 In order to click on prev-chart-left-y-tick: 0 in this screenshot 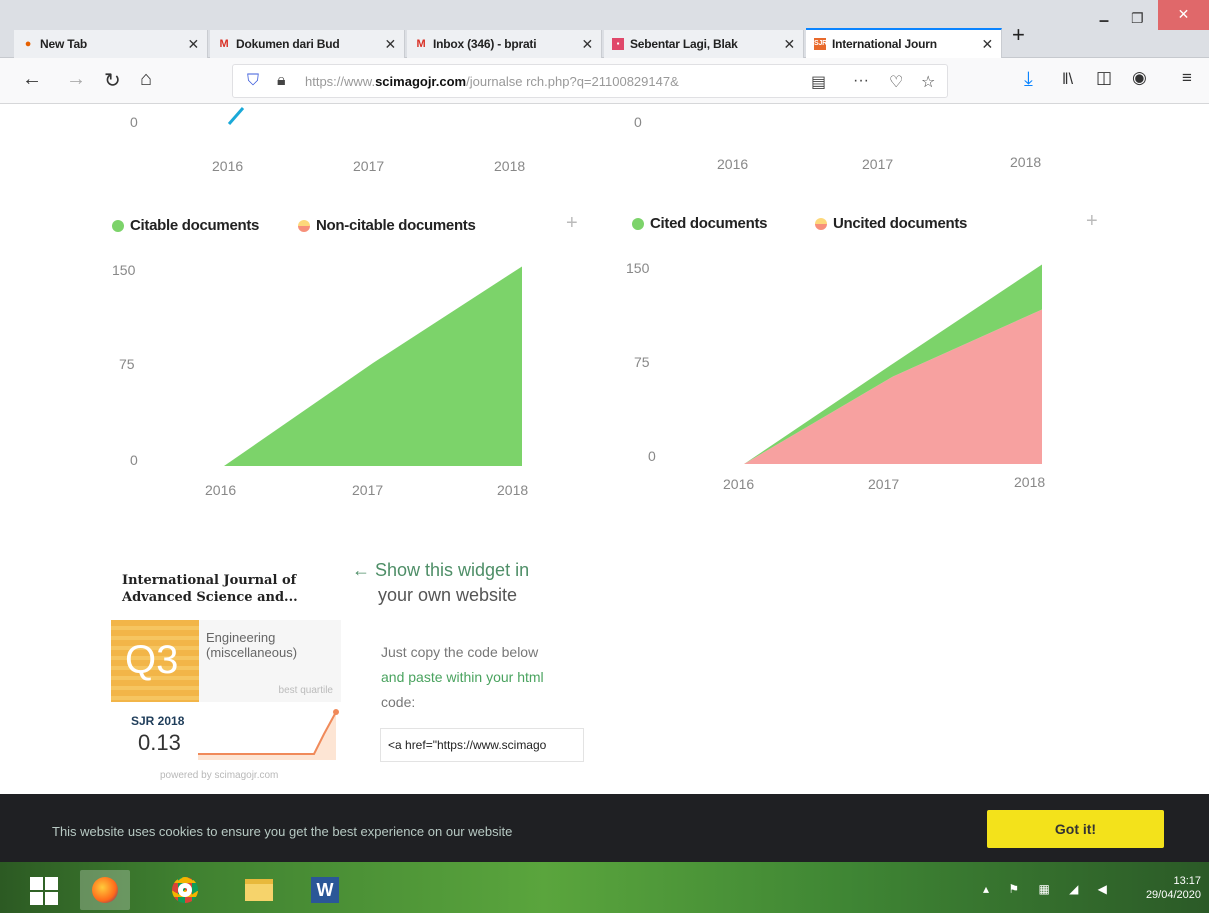, I will do `click(134, 122)`.